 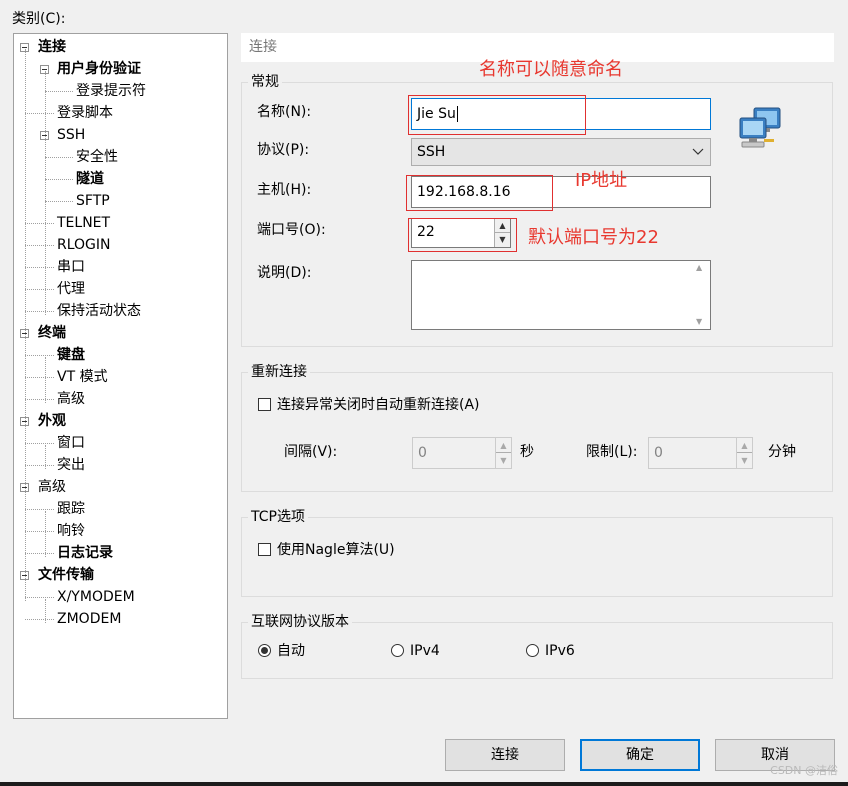 I want to click on port-highlight-box, so click(x=462, y=235).